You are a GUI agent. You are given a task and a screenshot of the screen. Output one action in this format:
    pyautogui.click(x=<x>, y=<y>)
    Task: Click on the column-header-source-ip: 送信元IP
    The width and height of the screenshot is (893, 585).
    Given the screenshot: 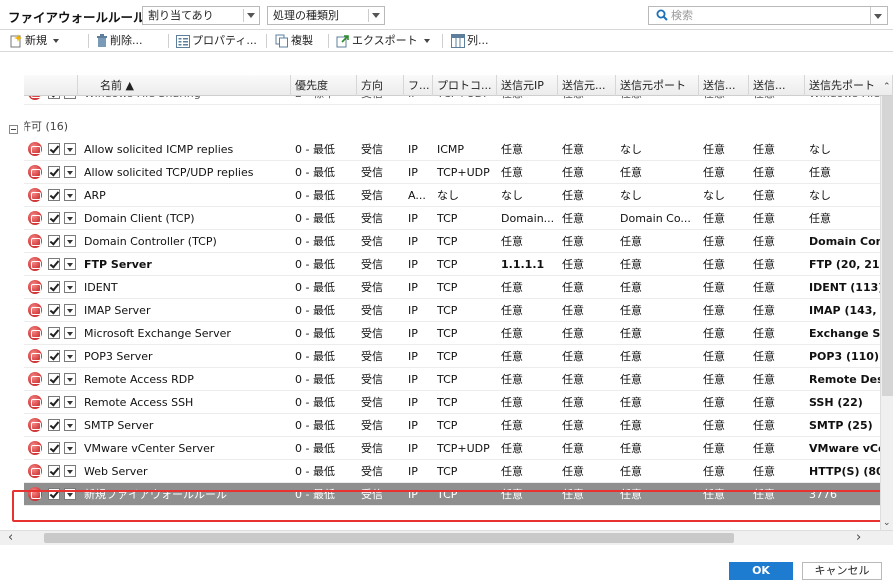 What is the action you would take?
    pyautogui.click(x=527, y=85)
    